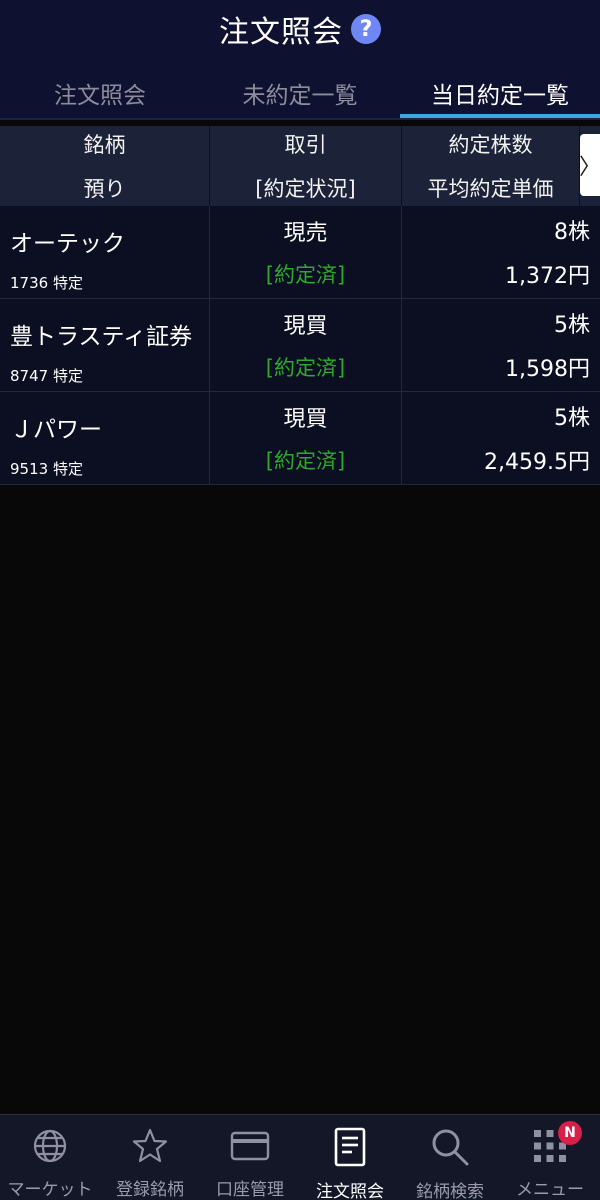 The height and width of the screenshot is (1200, 600). Describe the element at coordinates (350, 1191) in the screenshot. I see `nav-label: 注文照会` at that location.